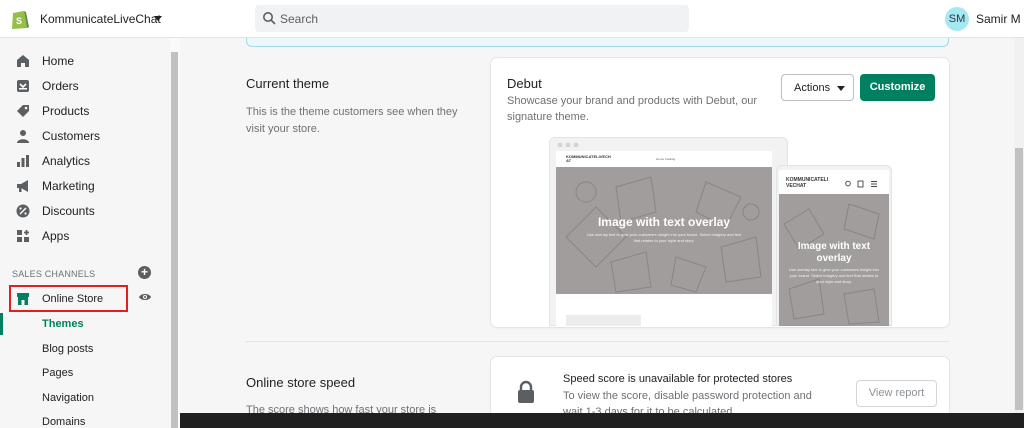 The height and width of the screenshot is (428, 1024). I want to click on orders-icon, so click(23, 86).